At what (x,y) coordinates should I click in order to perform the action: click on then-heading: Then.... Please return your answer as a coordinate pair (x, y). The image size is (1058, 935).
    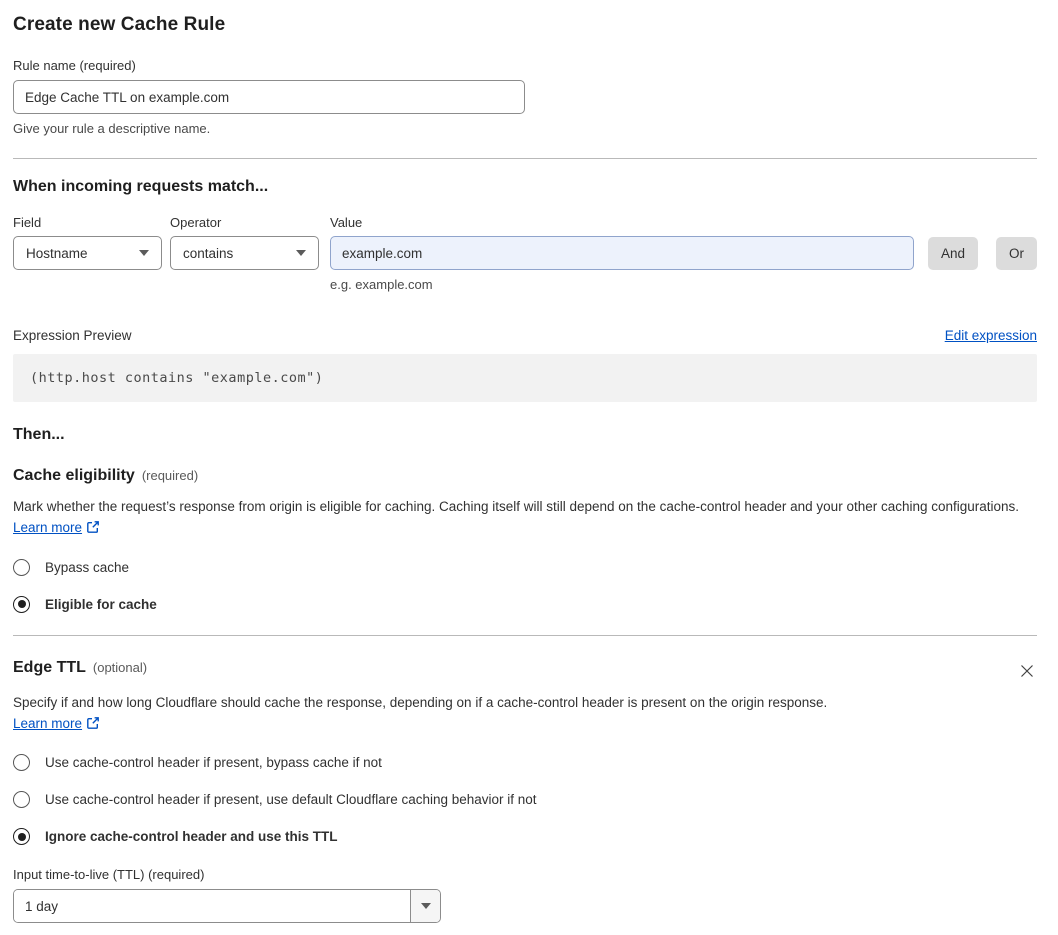
    Looking at the image, I should click on (39, 434).